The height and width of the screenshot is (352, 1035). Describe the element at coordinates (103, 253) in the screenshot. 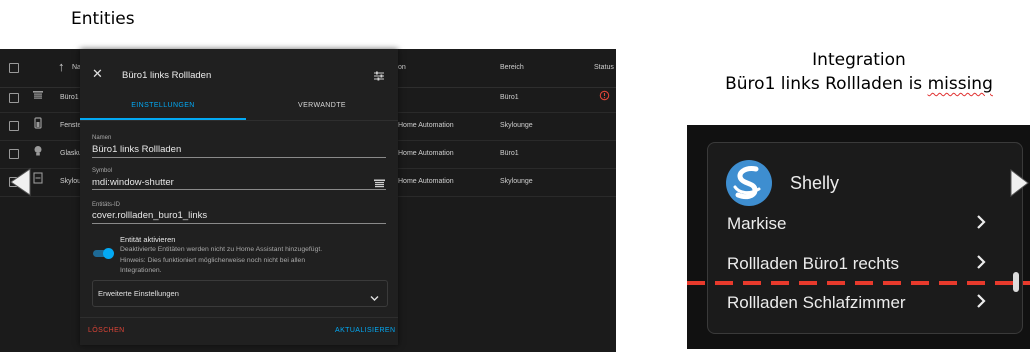

I see `enable-entity-toggle` at that location.